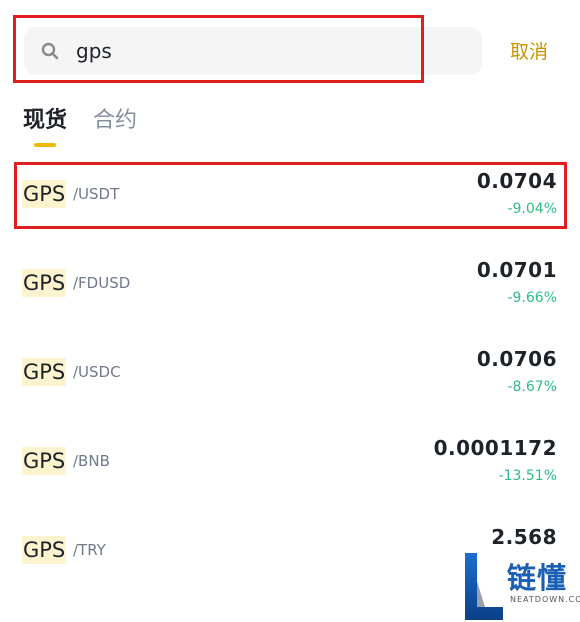 This screenshot has height=622, width=580. What do you see at coordinates (495, 448) in the screenshot?
I see `price: 0.0001172` at bounding box center [495, 448].